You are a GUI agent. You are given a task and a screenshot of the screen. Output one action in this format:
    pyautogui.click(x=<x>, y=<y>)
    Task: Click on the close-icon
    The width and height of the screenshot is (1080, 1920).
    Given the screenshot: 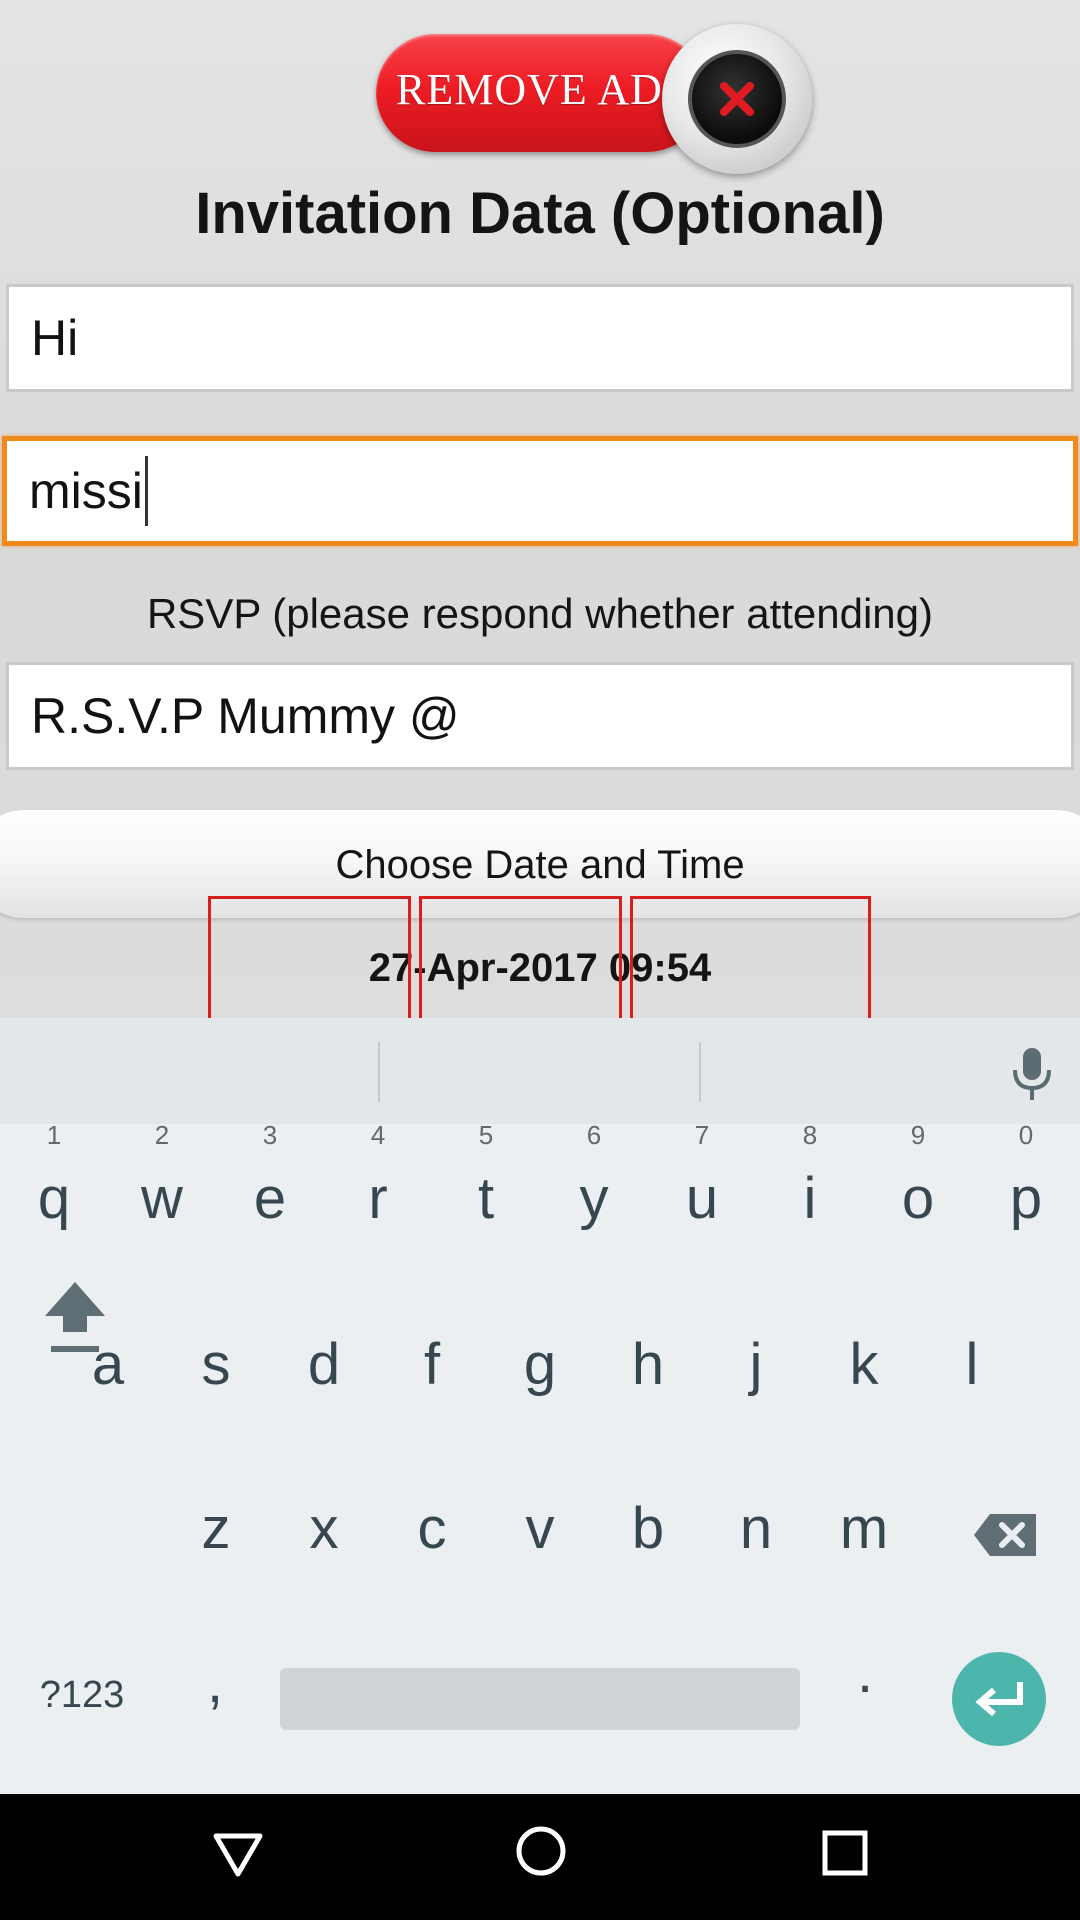 What is the action you would take?
    pyautogui.click(x=737, y=99)
    